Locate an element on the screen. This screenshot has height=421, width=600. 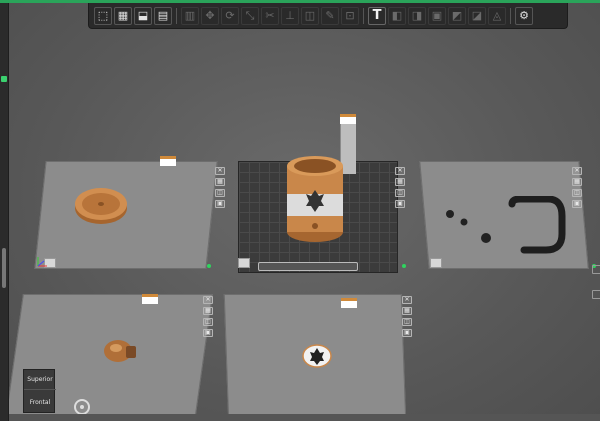
plate-2-origin-dot is located at coordinates (404, 266).